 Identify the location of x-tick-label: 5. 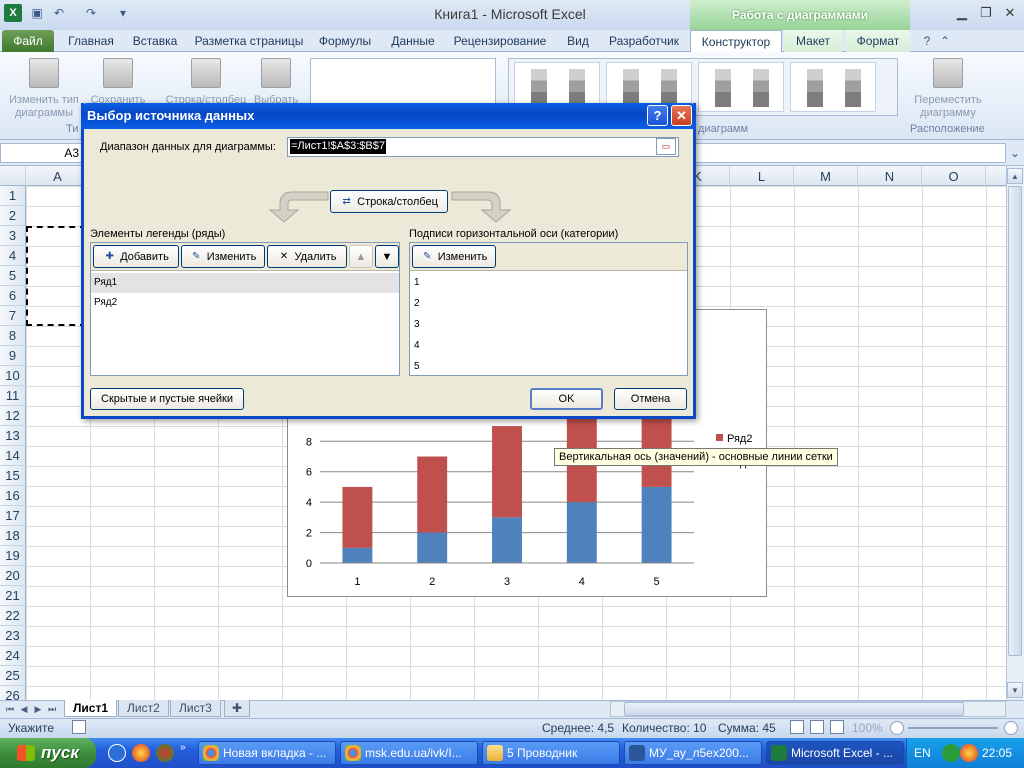
(657, 582).